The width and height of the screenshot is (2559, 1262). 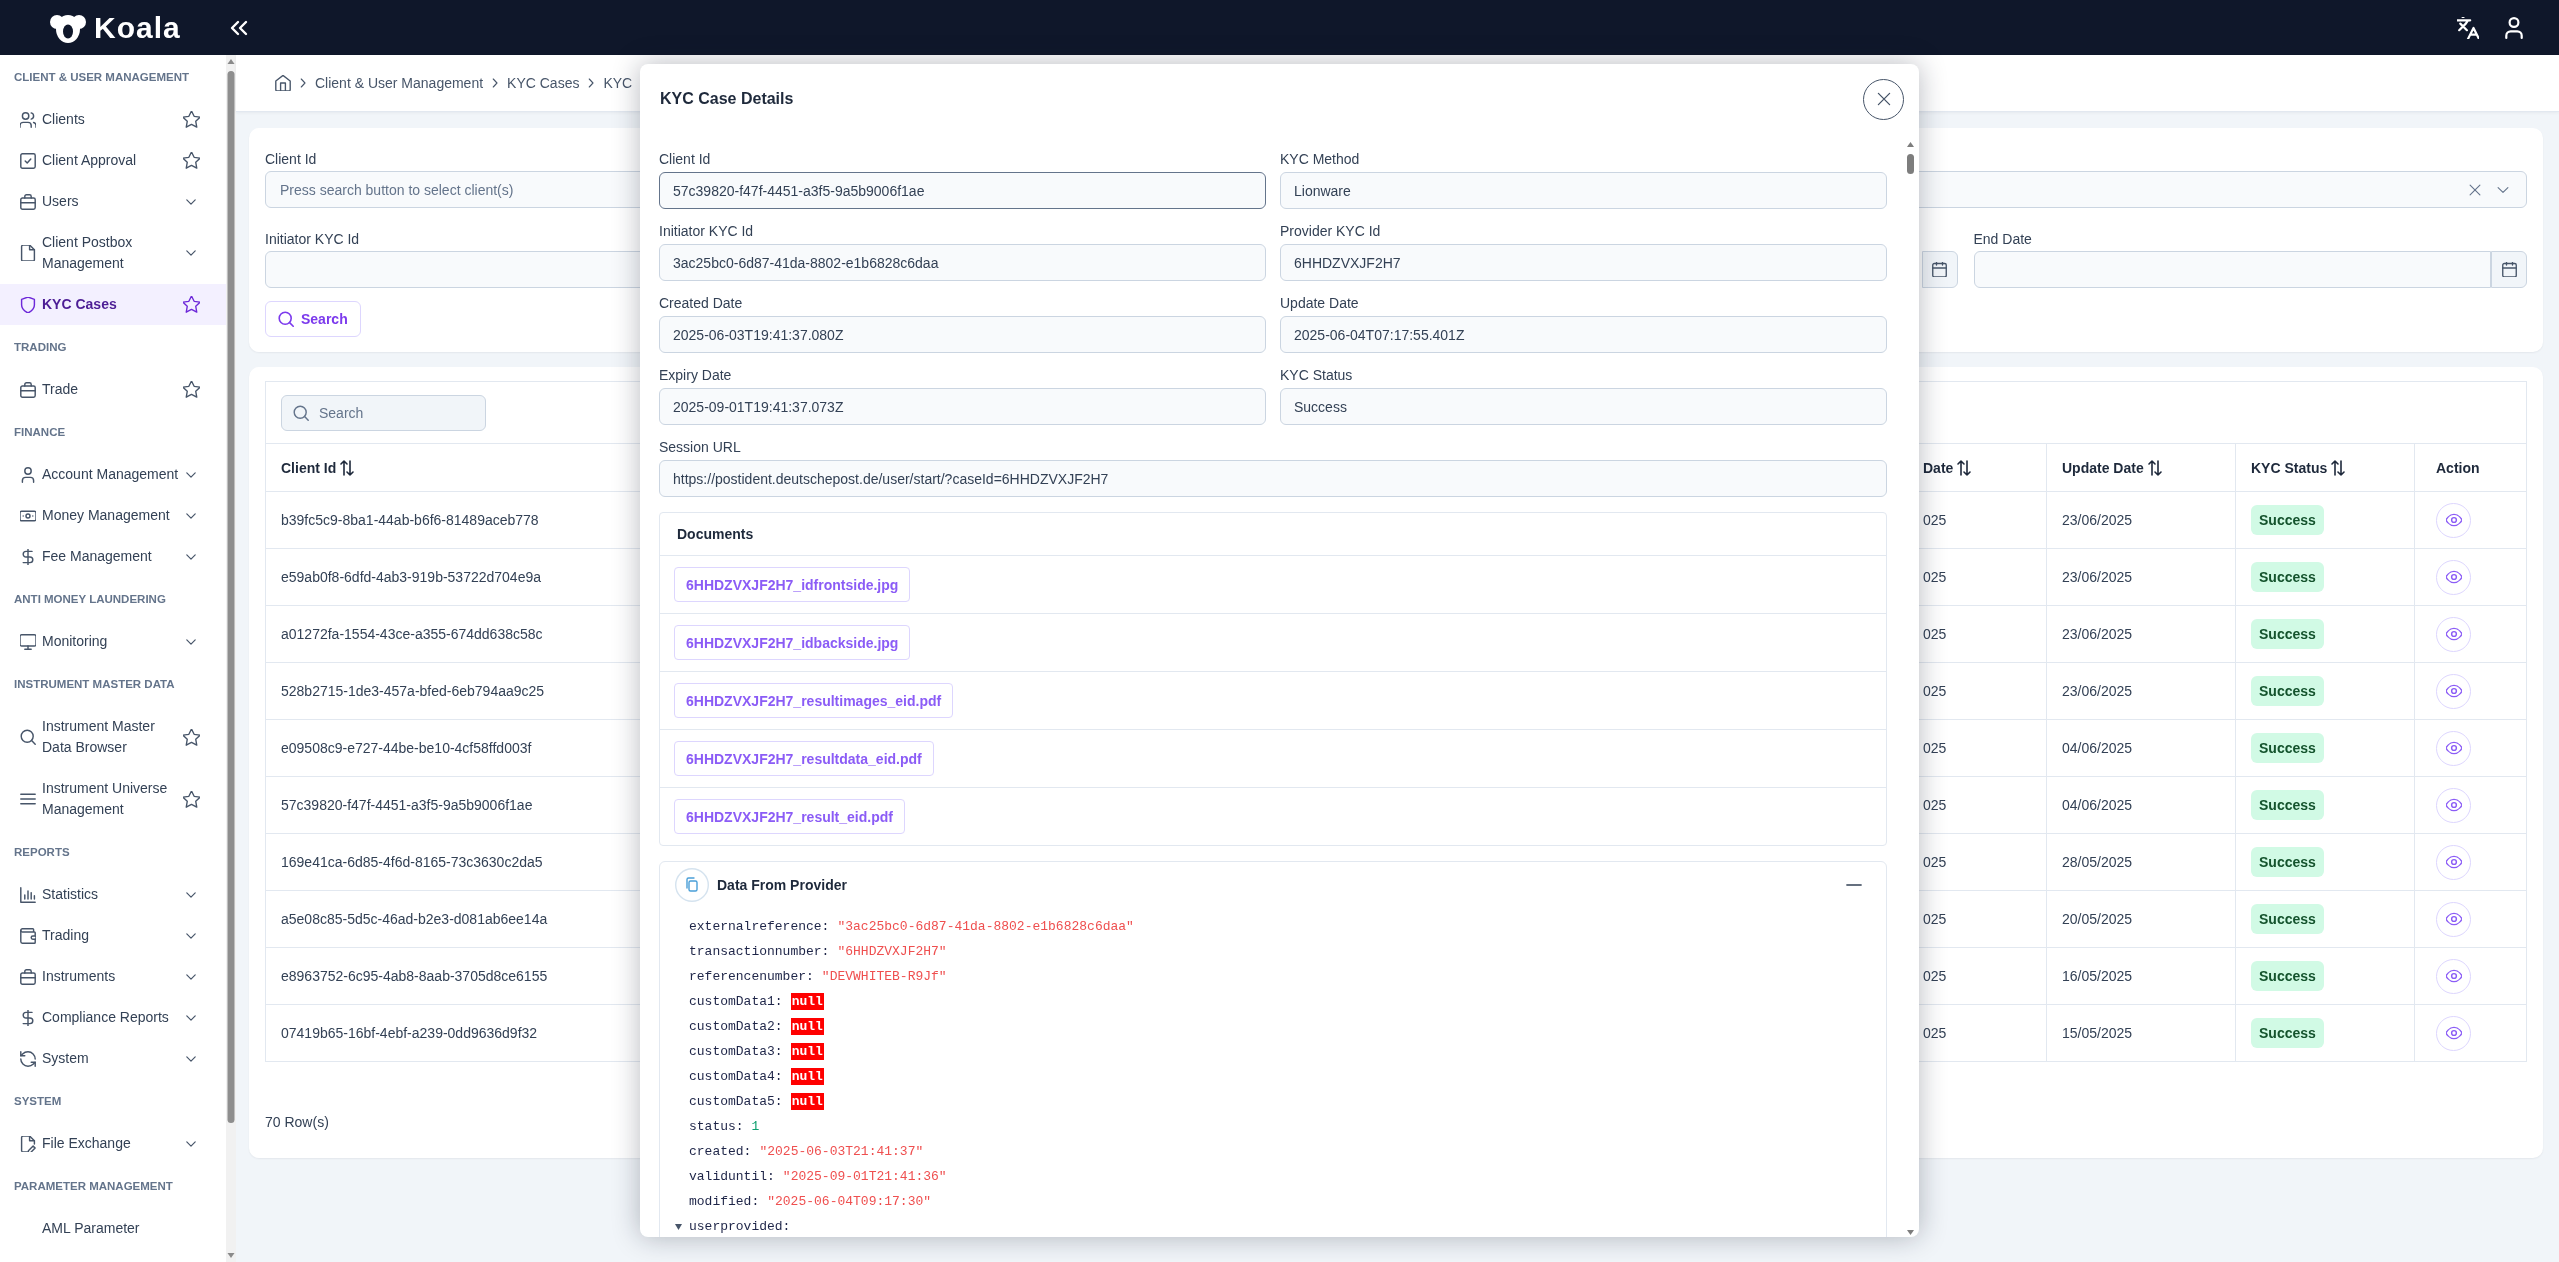 What do you see at coordinates (695, 375) in the screenshot?
I see `field-label: Expiry Date` at bounding box center [695, 375].